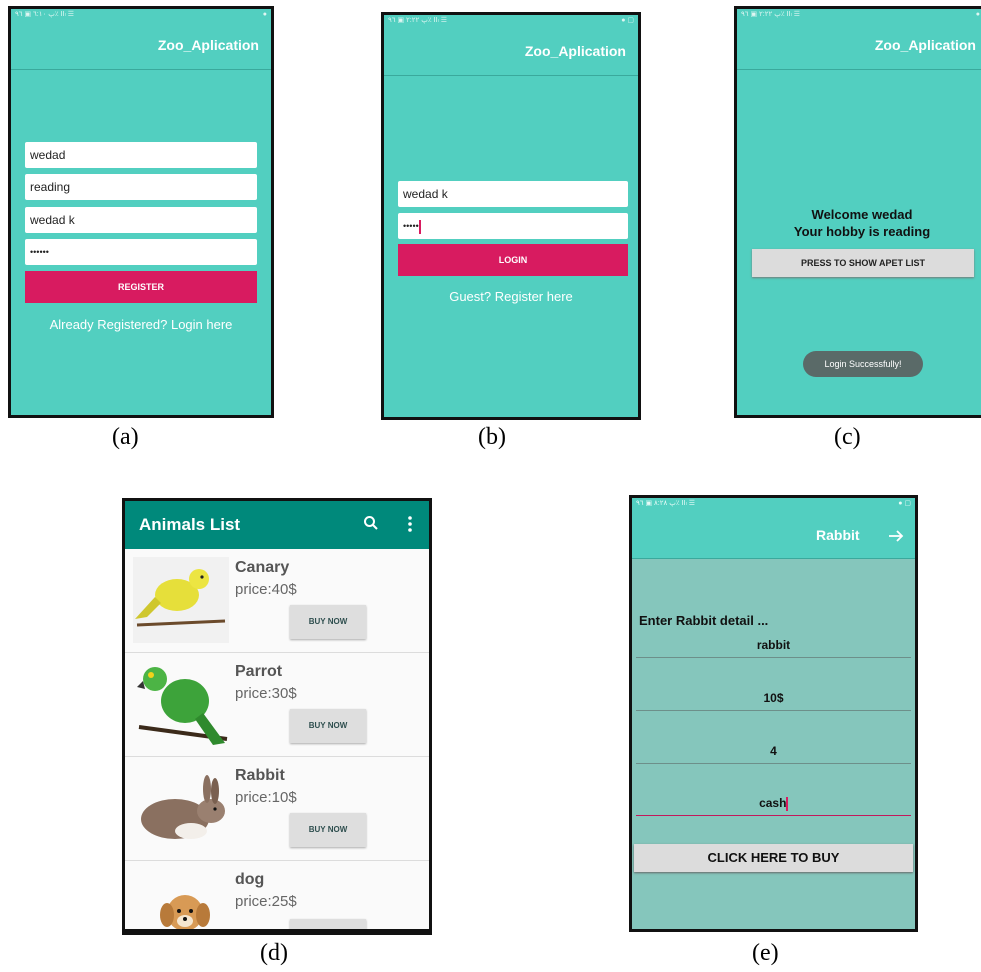 This screenshot has width=981, height=972. I want to click on search-icon, so click(371, 523).